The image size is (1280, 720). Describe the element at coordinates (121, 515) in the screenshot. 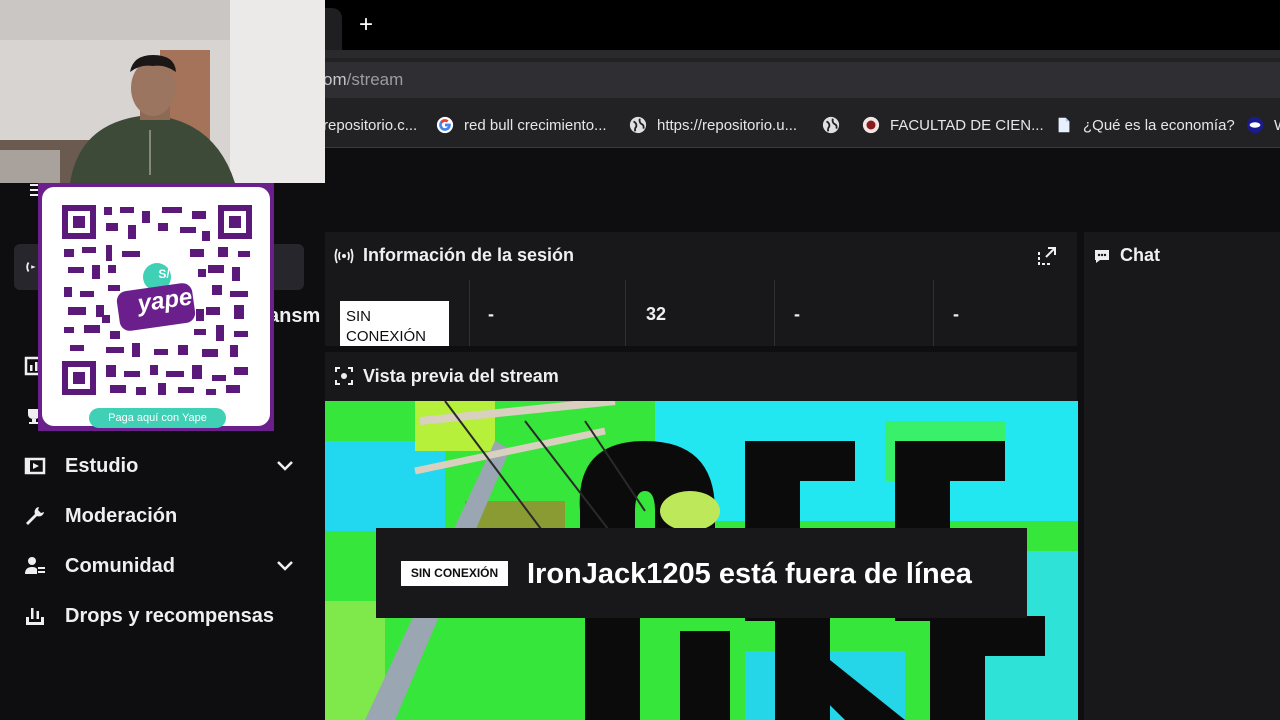

I see `sidebar-item-label: Moderación` at that location.